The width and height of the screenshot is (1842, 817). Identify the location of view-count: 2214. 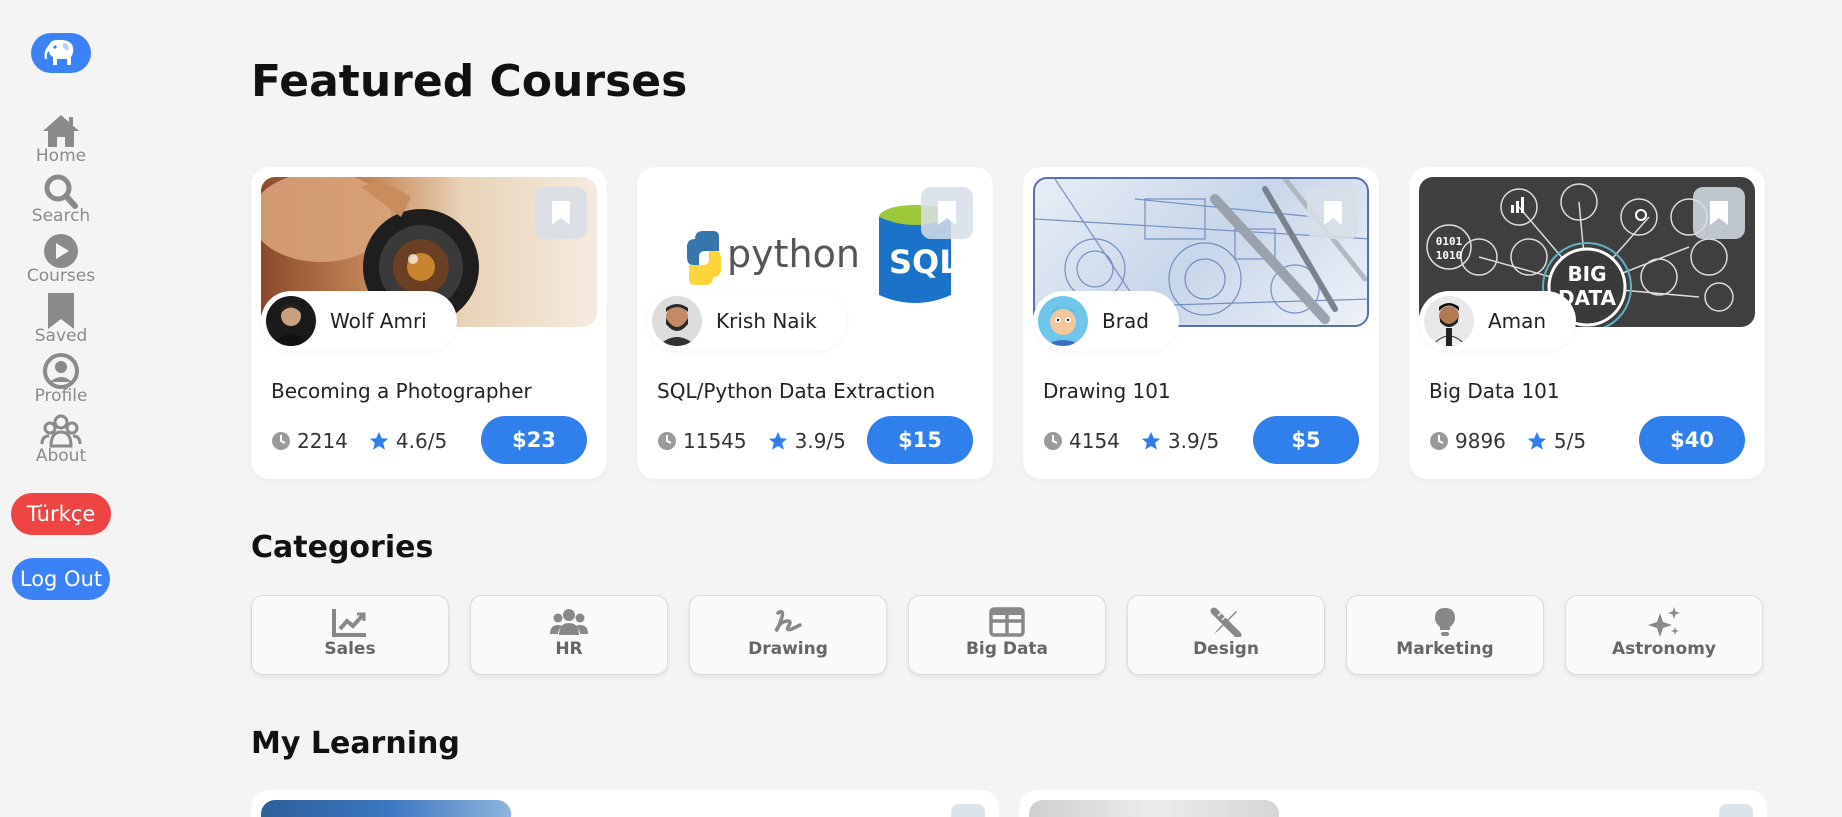
(322, 441).